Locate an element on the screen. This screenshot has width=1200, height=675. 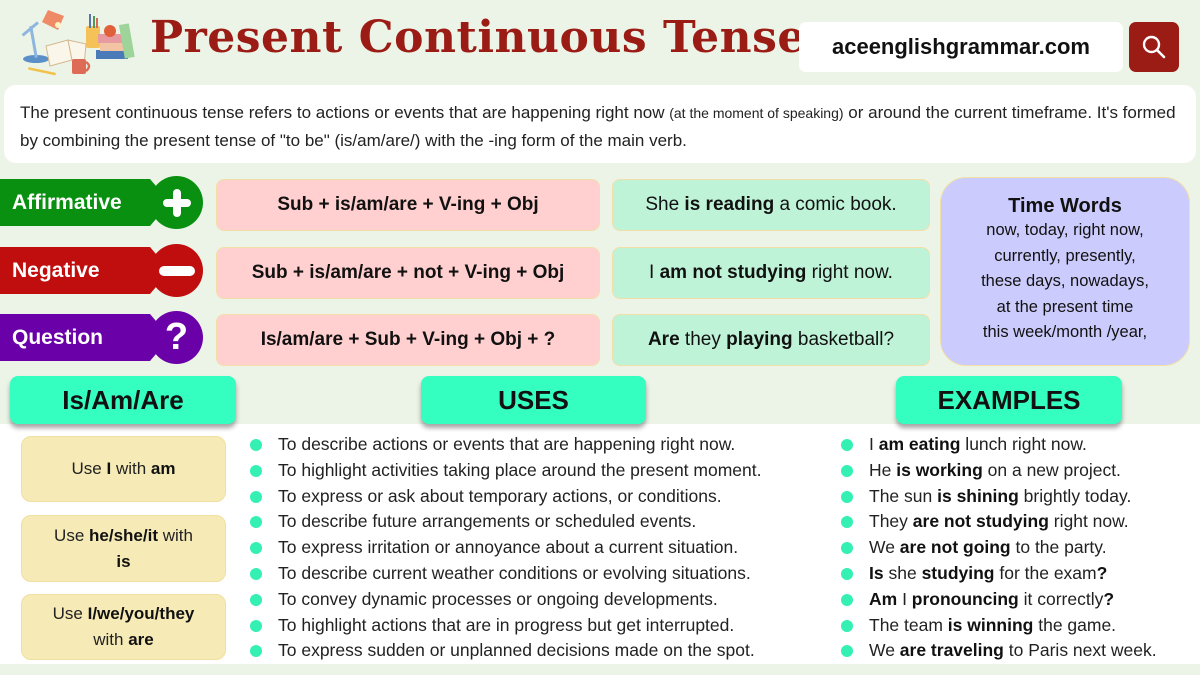
time-words-line: currently, presently, is located at coordinates (1065, 255).